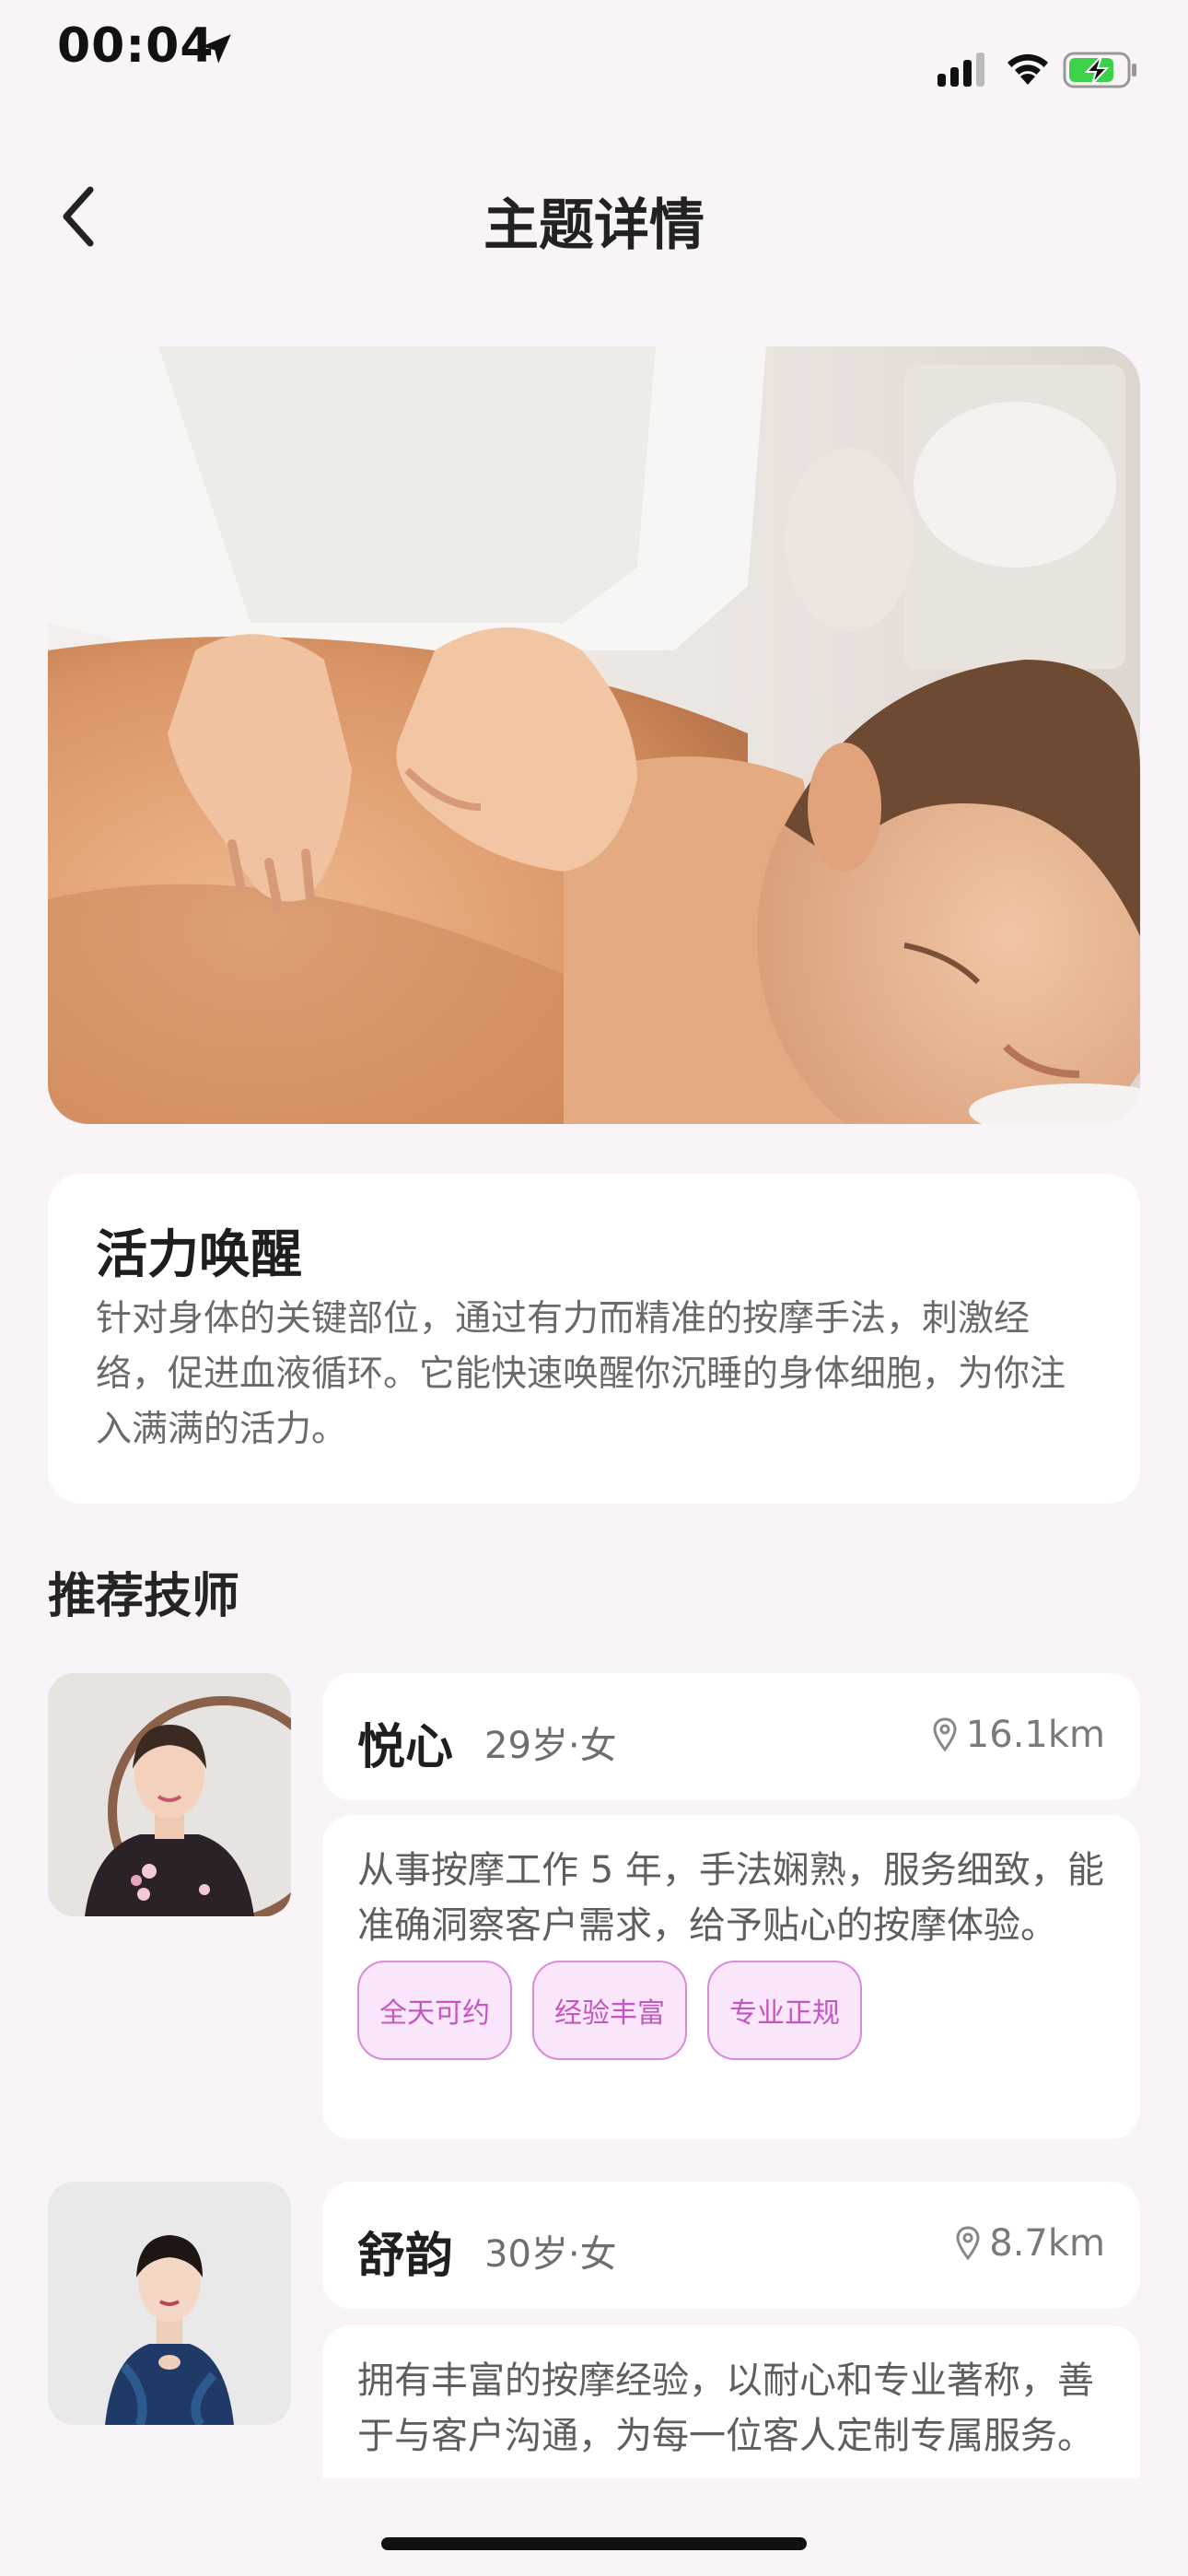  I want to click on location-arrow-icon, so click(216, 49).